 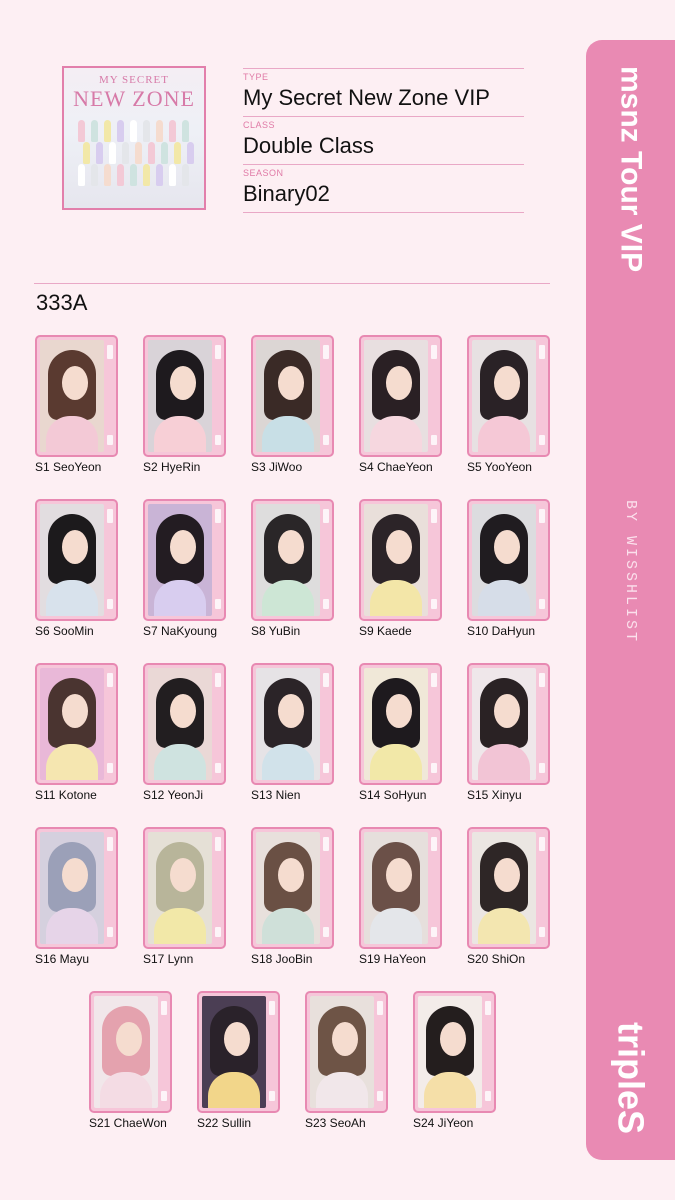 I want to click on album-cover: MY SECRET NEW ZONE, so click(x=134, y=138).